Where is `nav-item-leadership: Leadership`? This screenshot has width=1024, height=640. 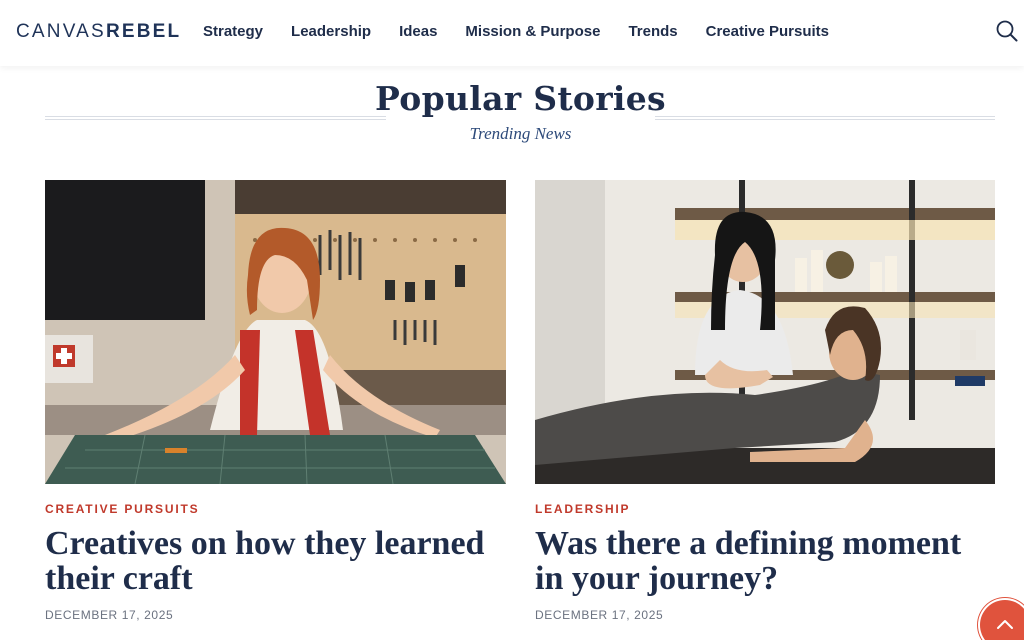
nav-item-leadership: Leadership is located at coordinates (331, 32).